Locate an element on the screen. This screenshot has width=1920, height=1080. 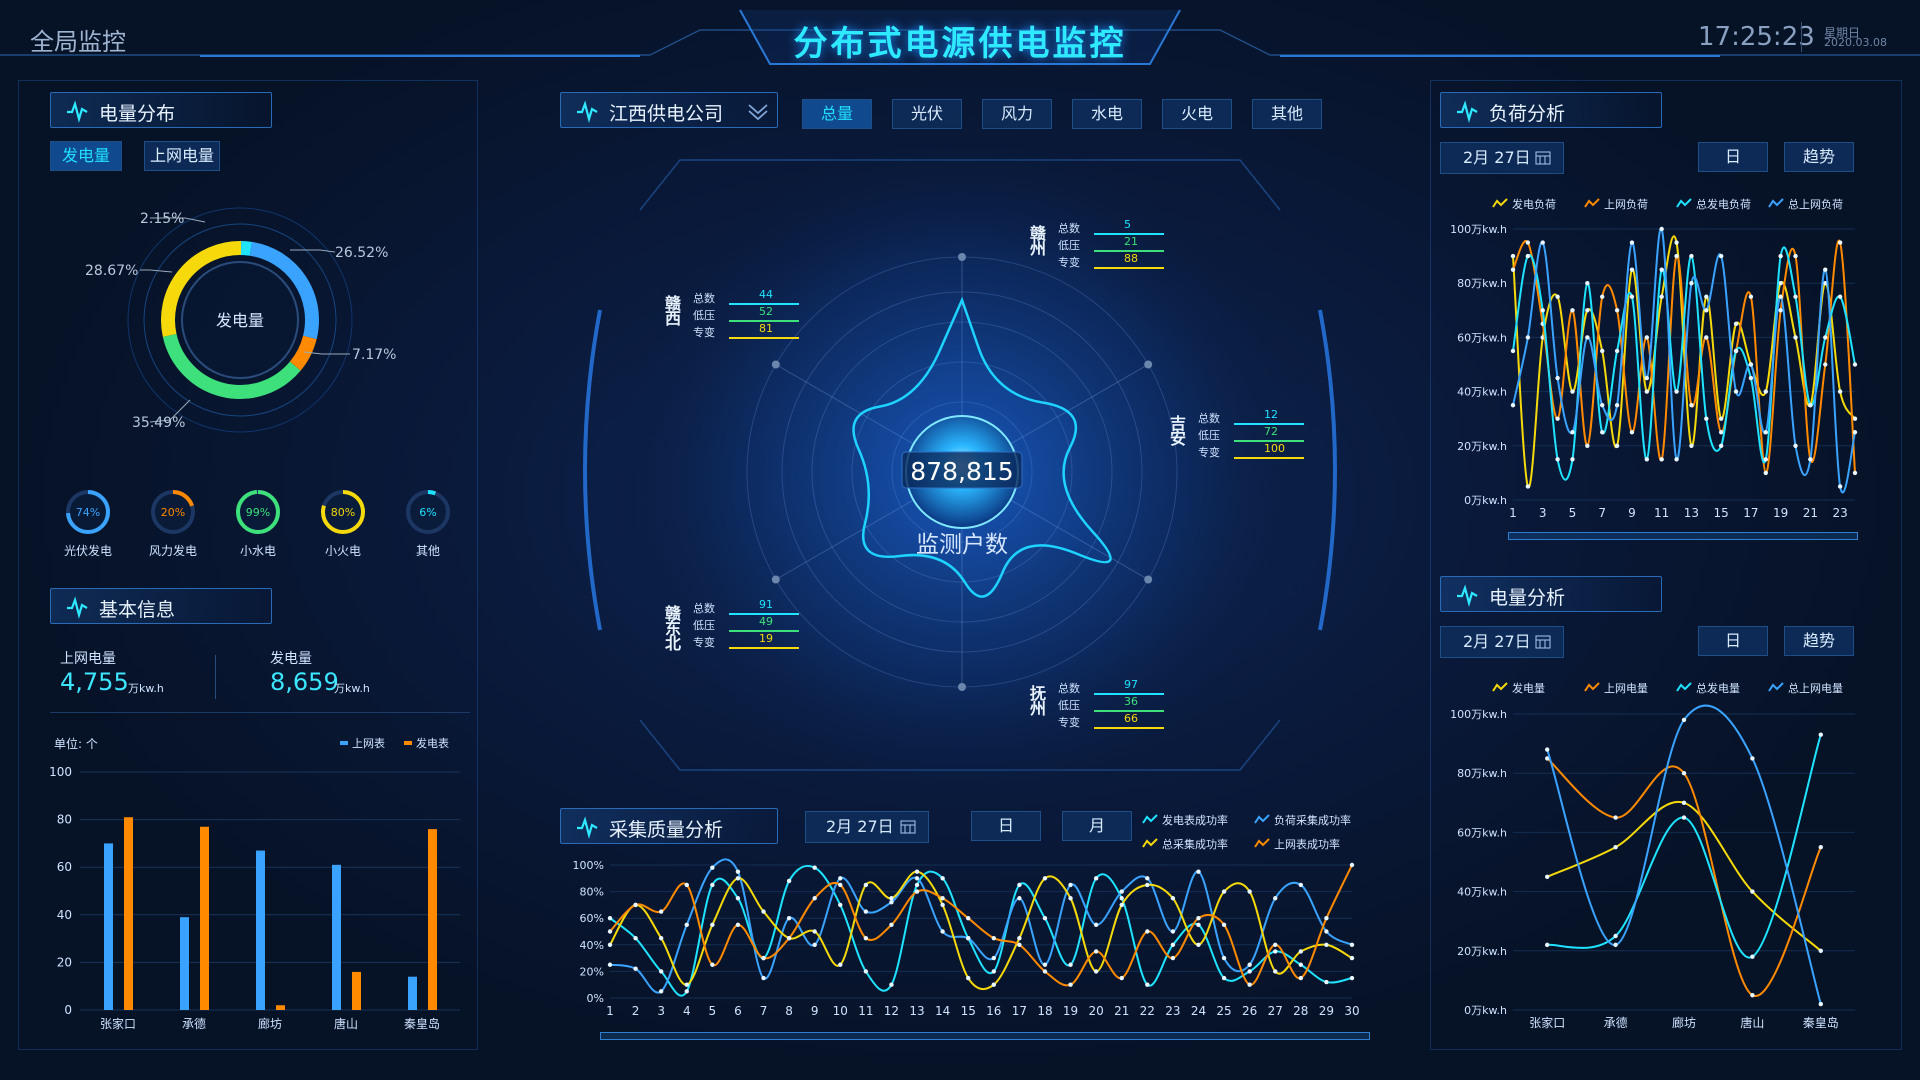
region-block: 赣州 总数 5 低压 21 专变 88 is located at coordinates (1115, 249).